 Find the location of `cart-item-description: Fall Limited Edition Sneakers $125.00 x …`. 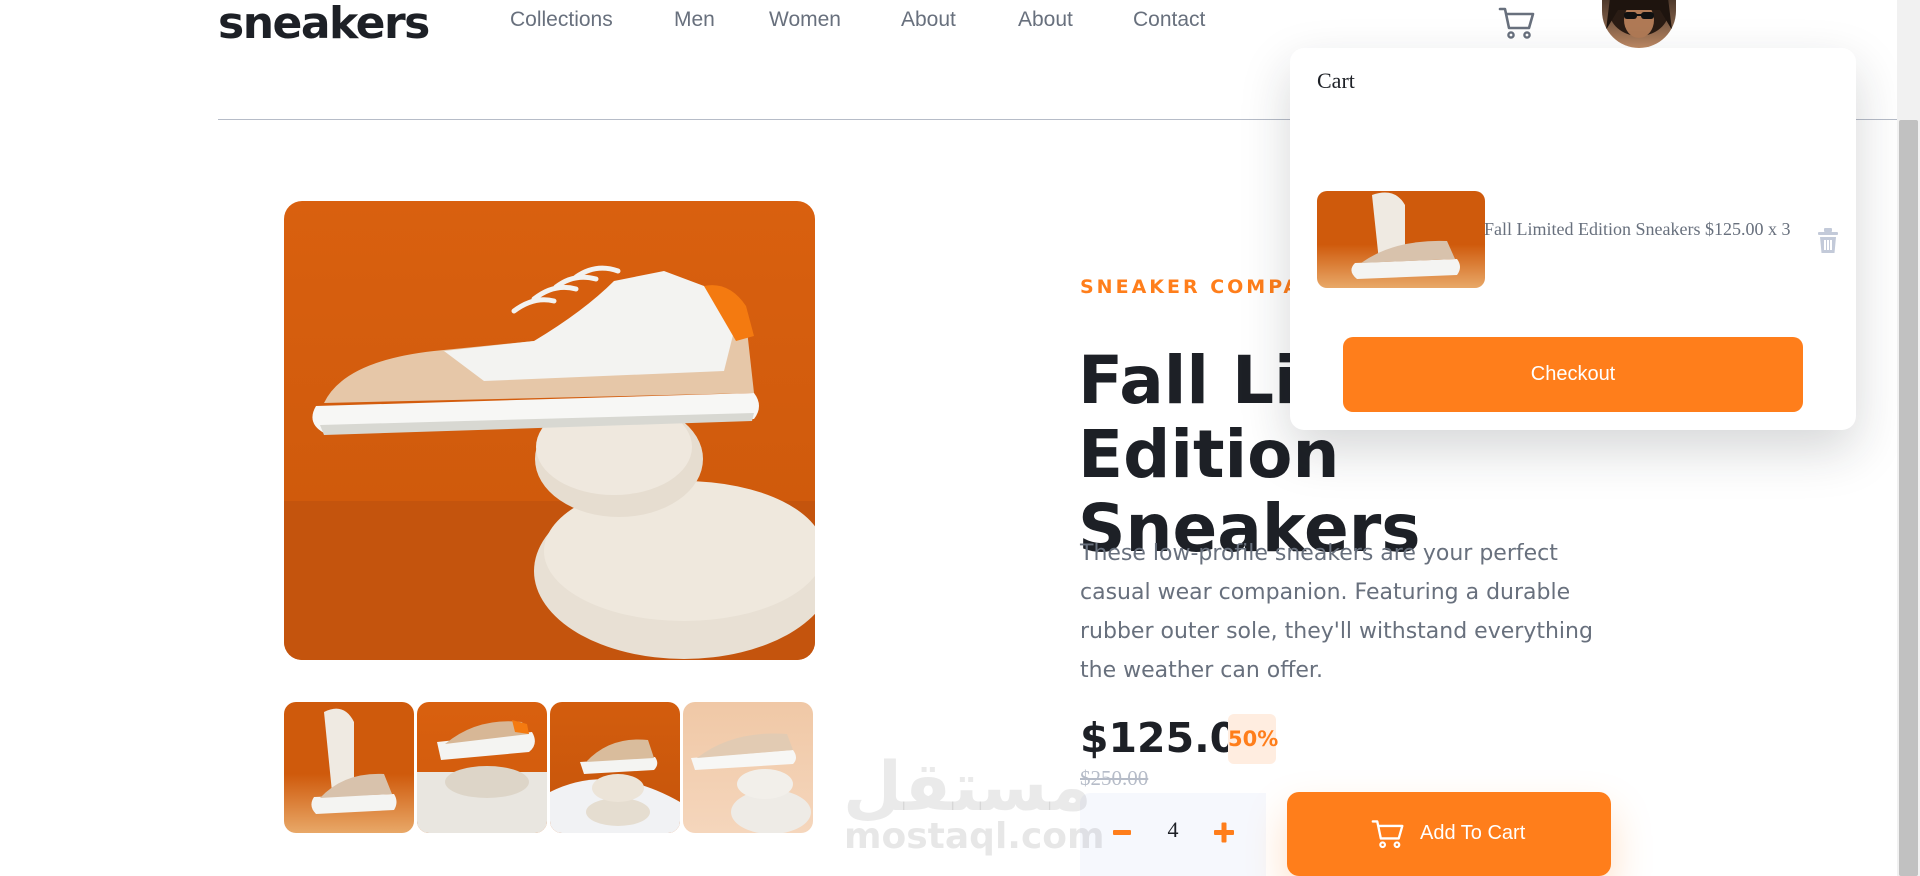

cart-item-description: Fall Limited Edition Sneakers $125.00 x … is located at coordinates (1637, 229).